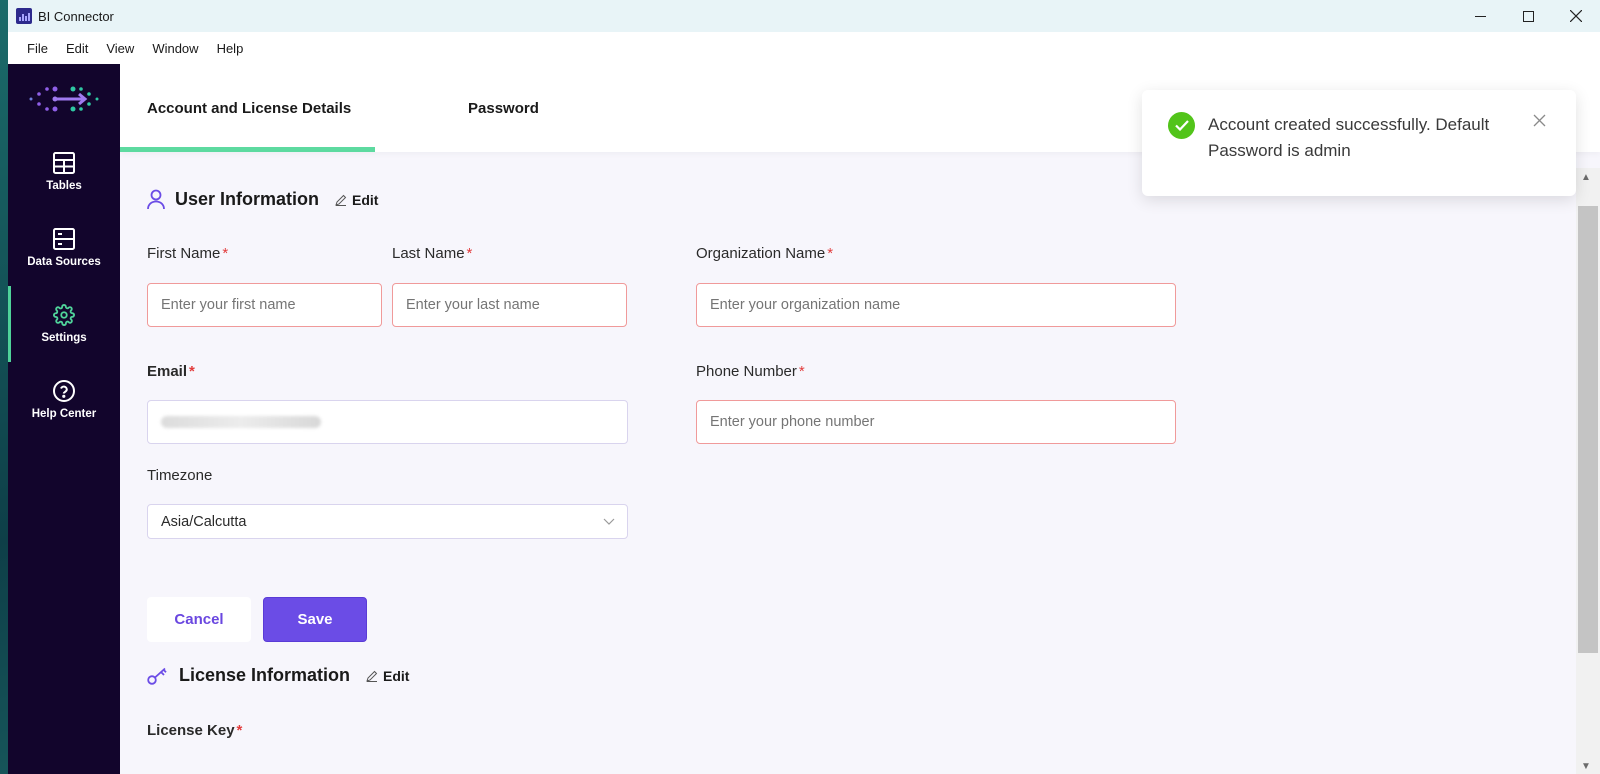  I want to click on save-button: Save, so click(315, 619).